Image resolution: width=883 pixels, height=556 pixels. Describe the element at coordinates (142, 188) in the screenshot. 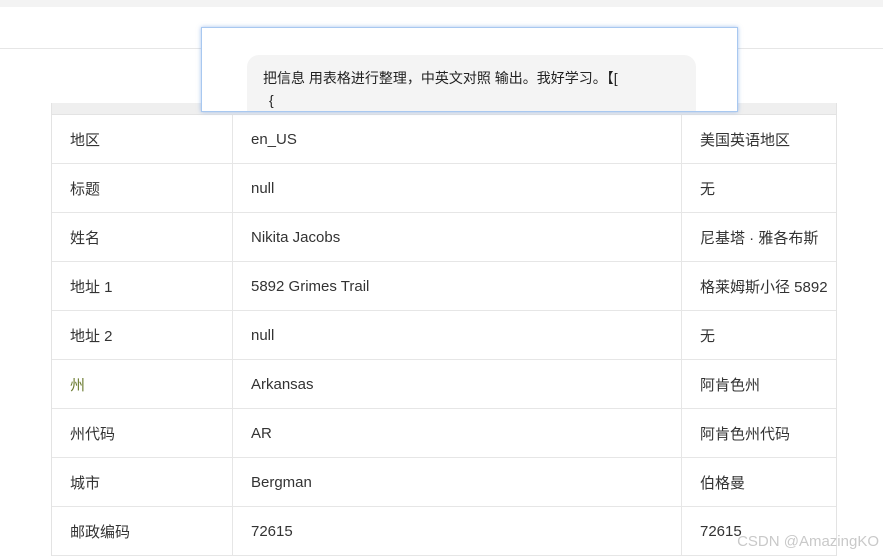

I see `row-label: 标题` at that location.